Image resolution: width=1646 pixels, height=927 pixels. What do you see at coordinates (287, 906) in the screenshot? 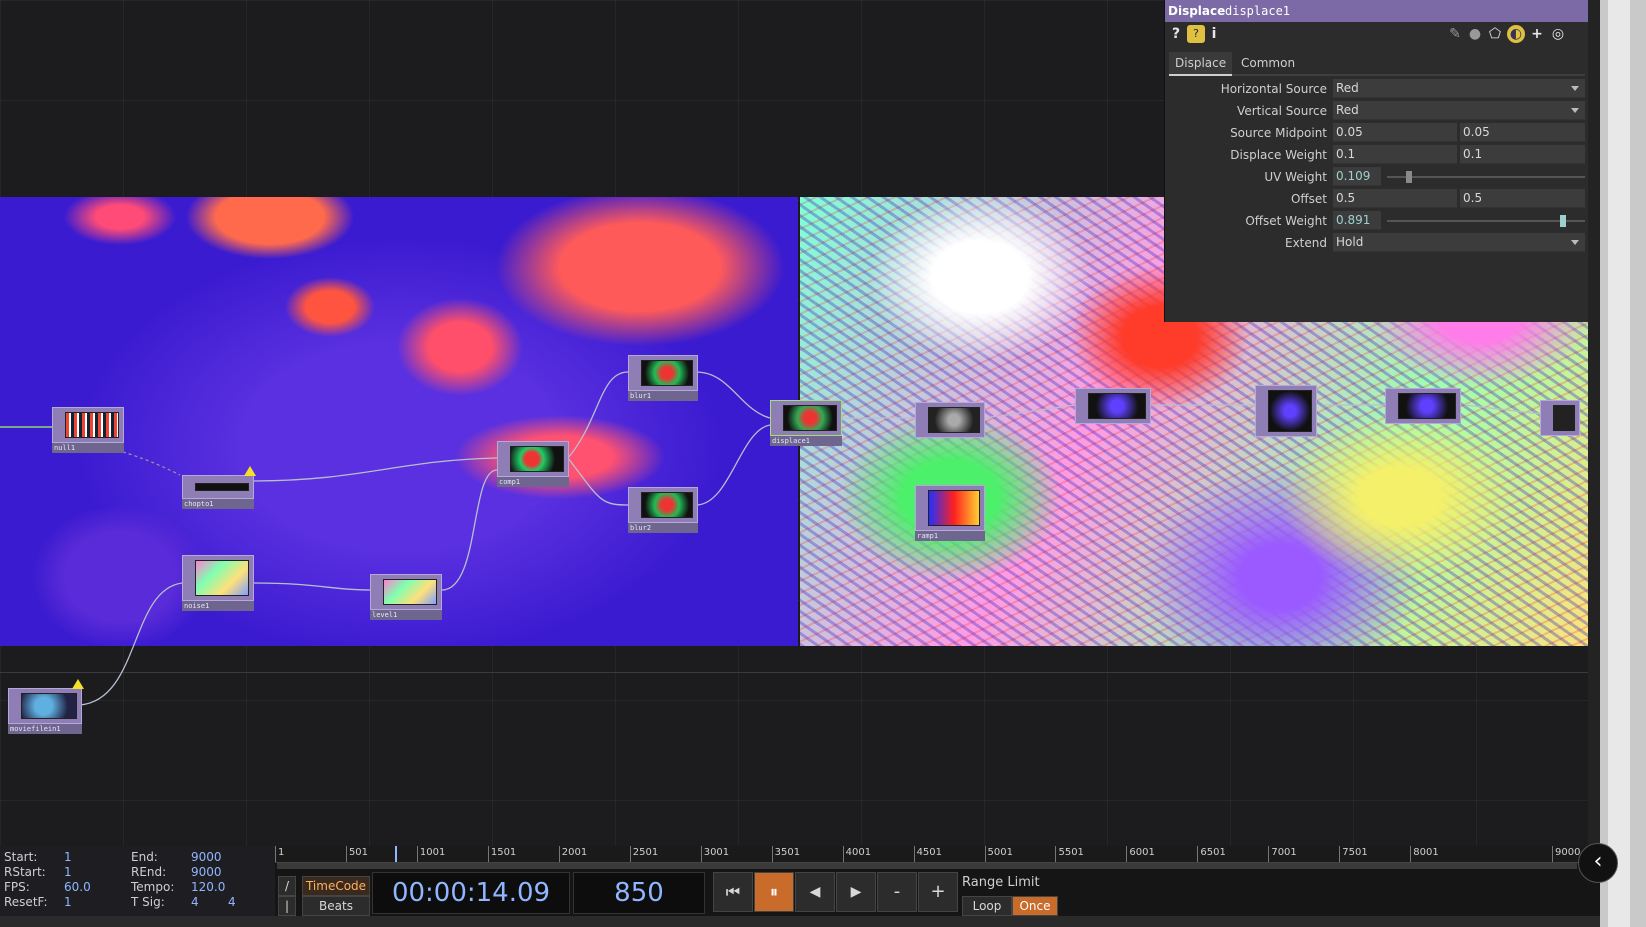
I see `timeline-reset-icon: |` at bounding box center [287, 906].